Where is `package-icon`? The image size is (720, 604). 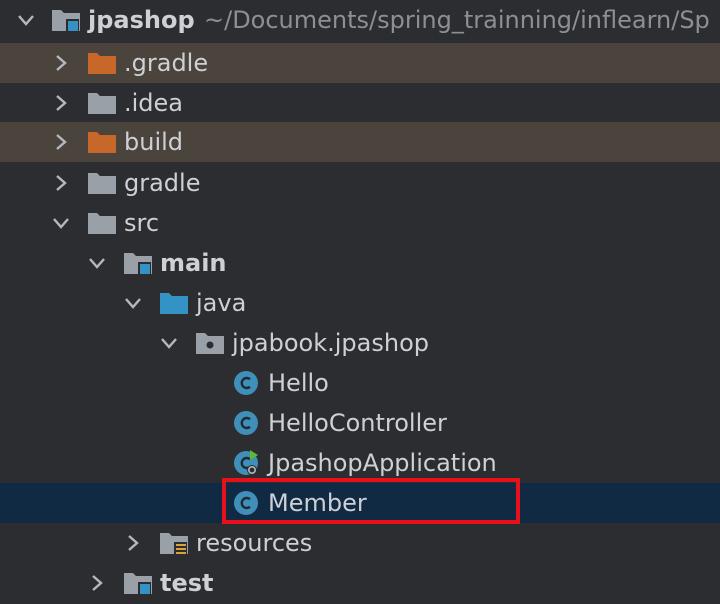
package-icon is located at coordinates (210, 343).